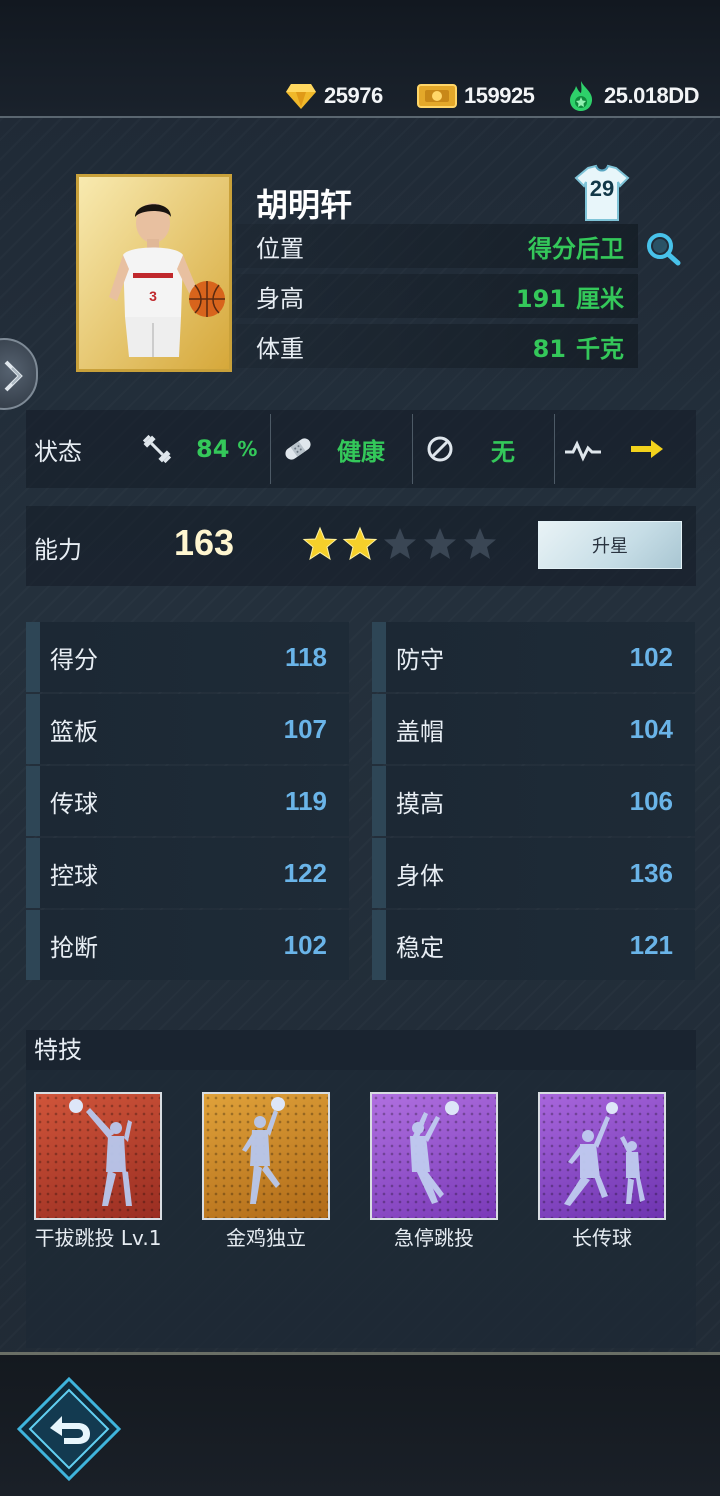  I want to click on jersey-number: 29, so click(602, 188).